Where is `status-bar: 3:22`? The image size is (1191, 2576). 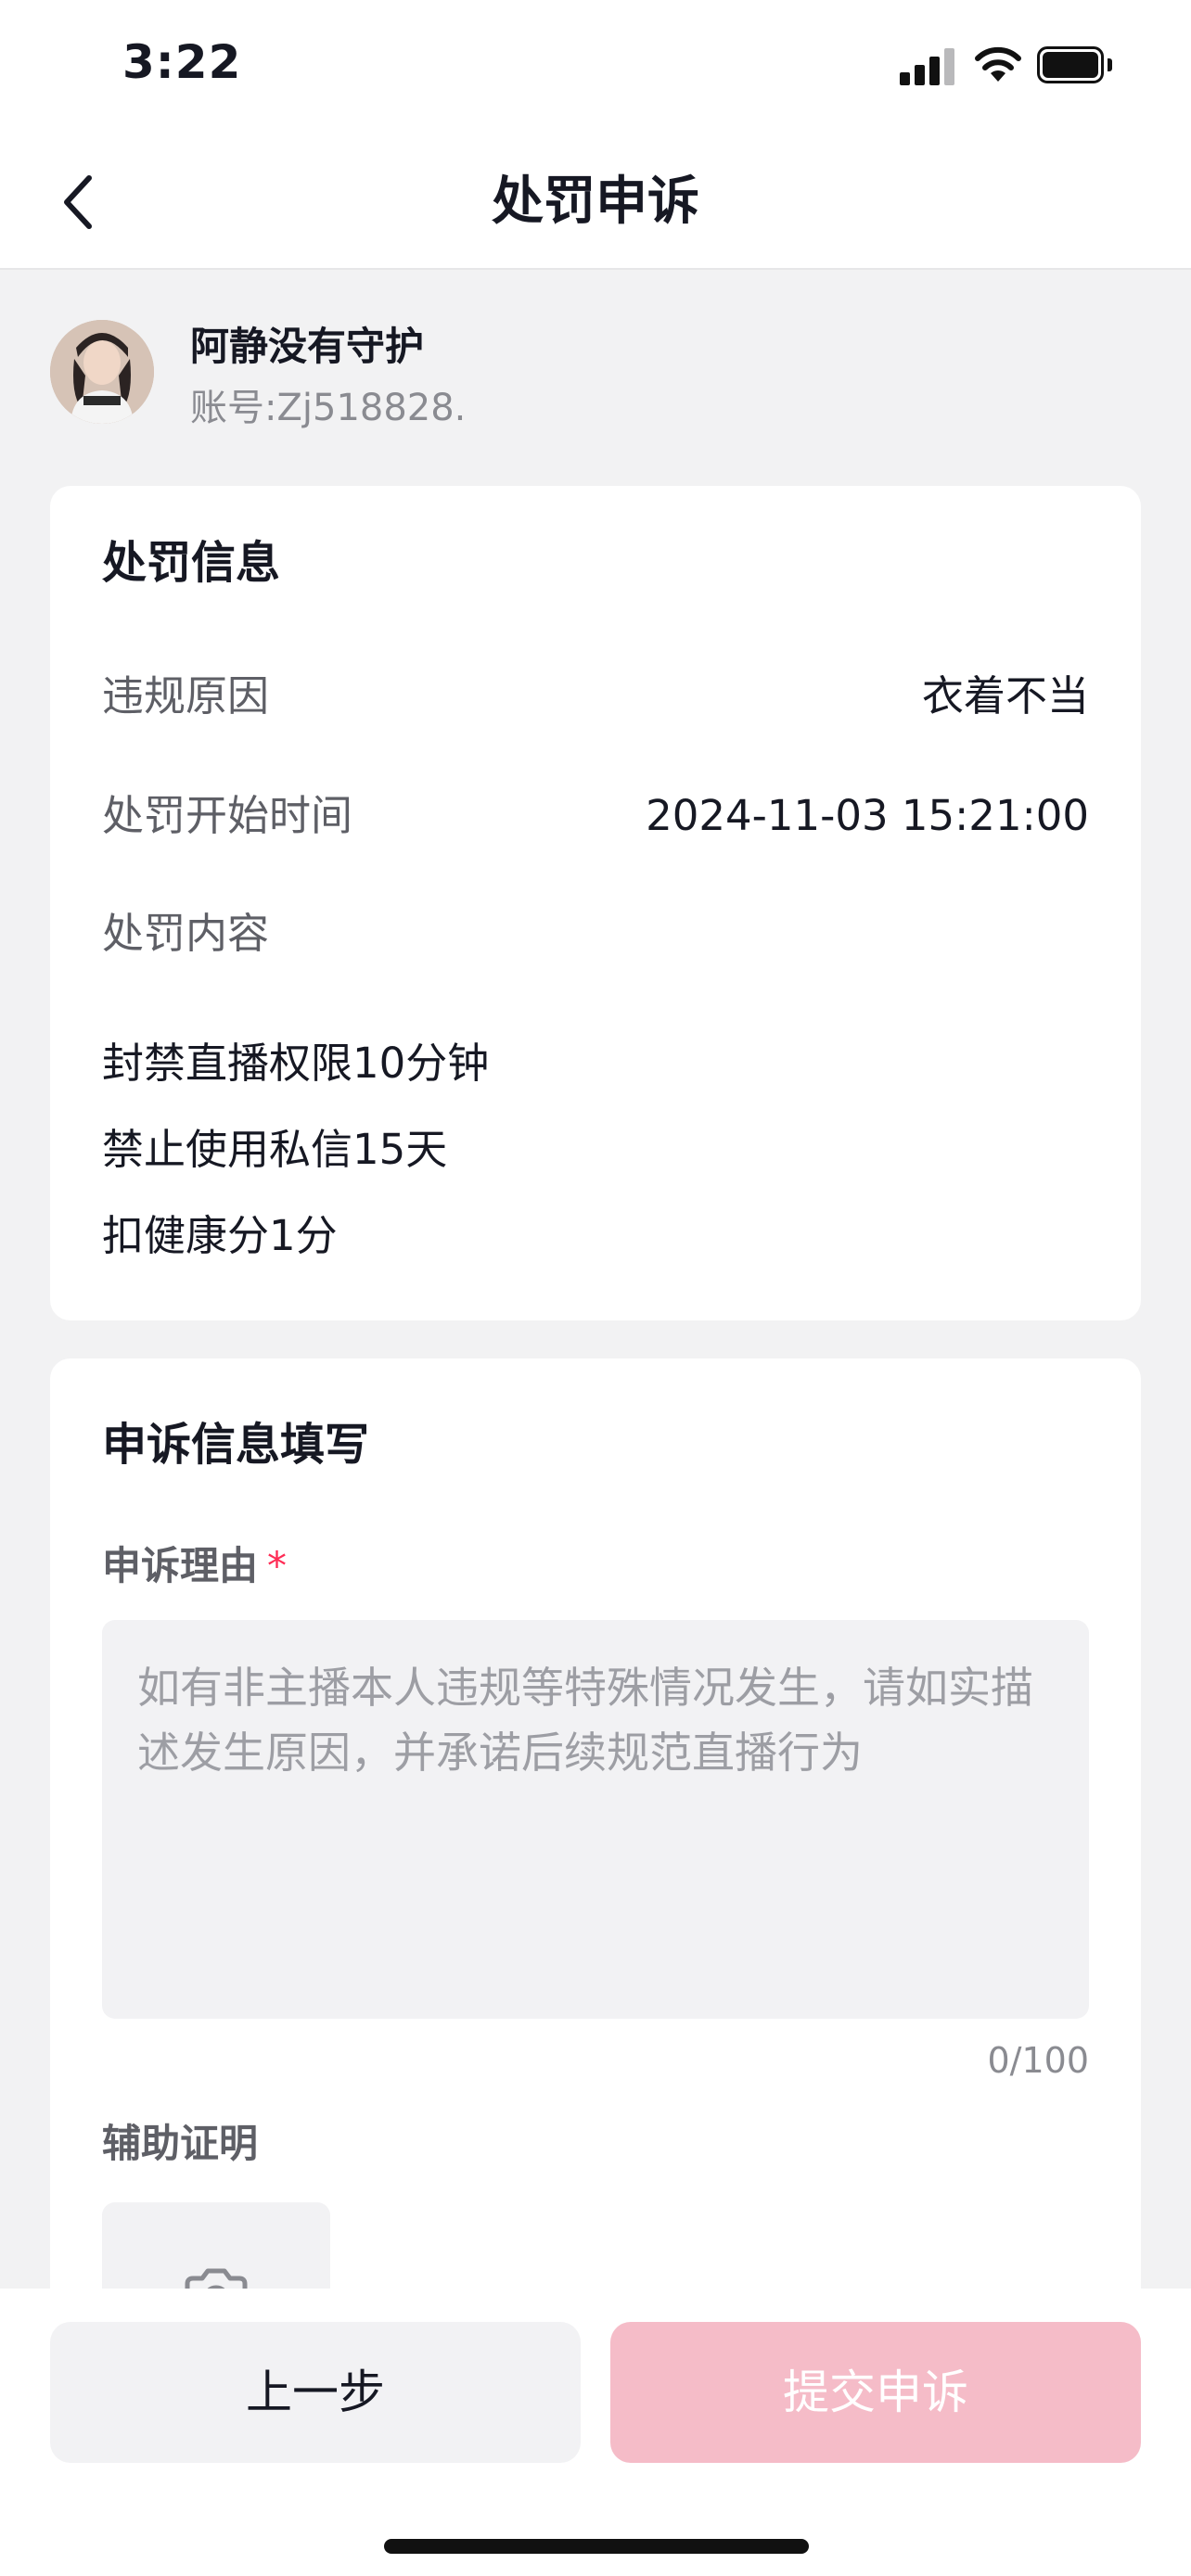 status-bar: 3:22 is located at coordinates (595, 67).